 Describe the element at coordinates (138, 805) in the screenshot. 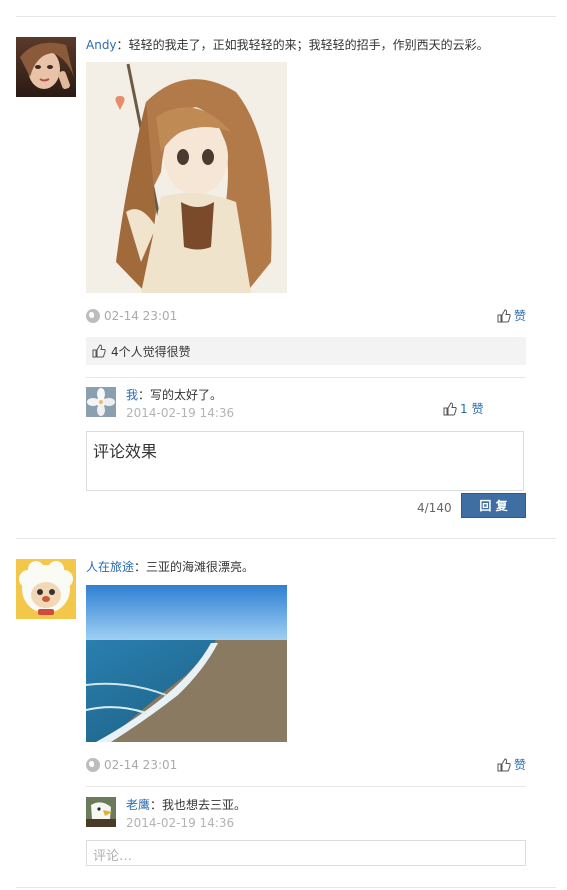

I see `reply-author: 老鹰` at that location.